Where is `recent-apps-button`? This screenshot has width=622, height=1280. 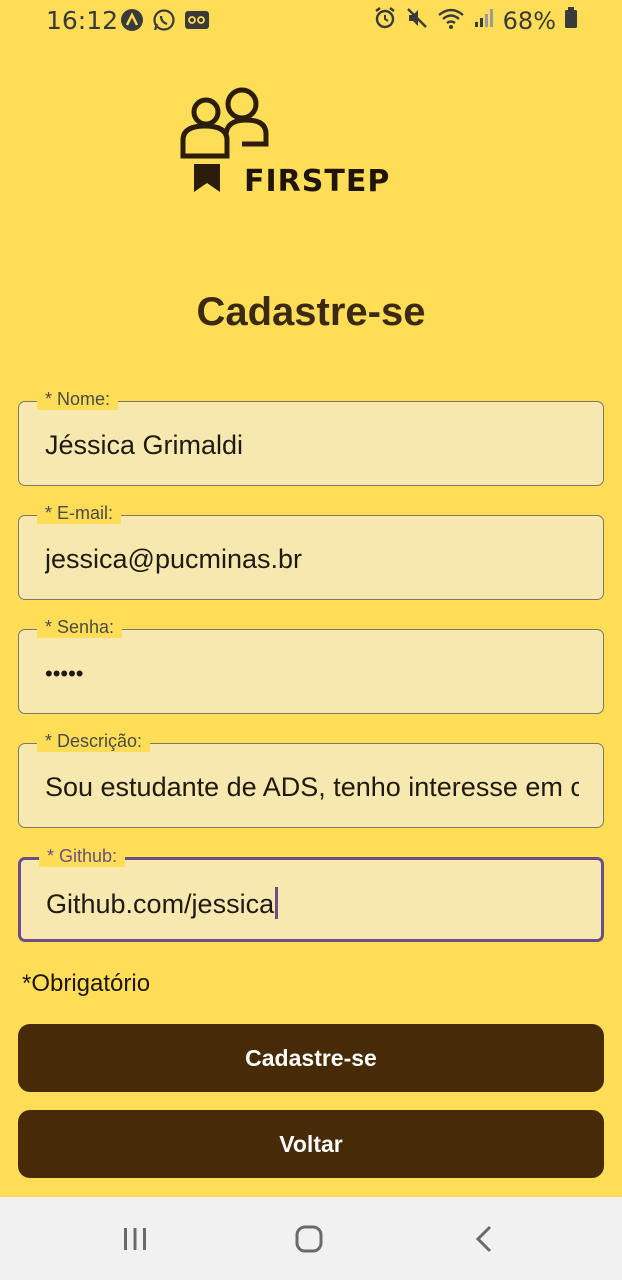
recent-apps-button is located at coordinates (135, 1238).